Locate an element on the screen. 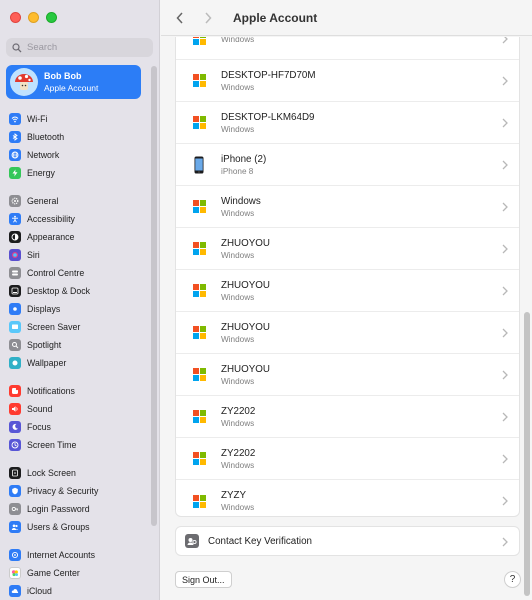  account-name: Bob Bob is located at coordinates (63, 76).